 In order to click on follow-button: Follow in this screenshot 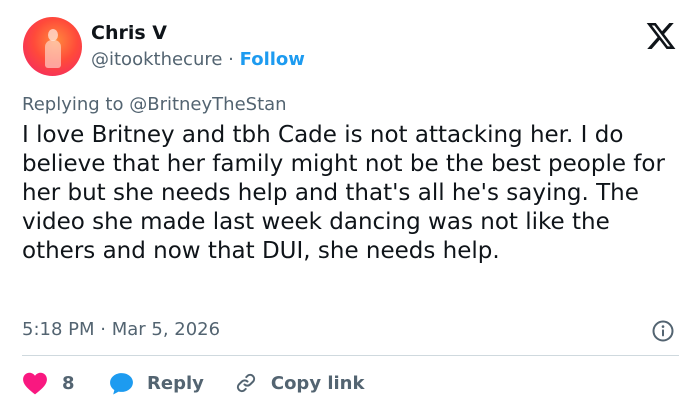, I will do `click(272, 59)`.